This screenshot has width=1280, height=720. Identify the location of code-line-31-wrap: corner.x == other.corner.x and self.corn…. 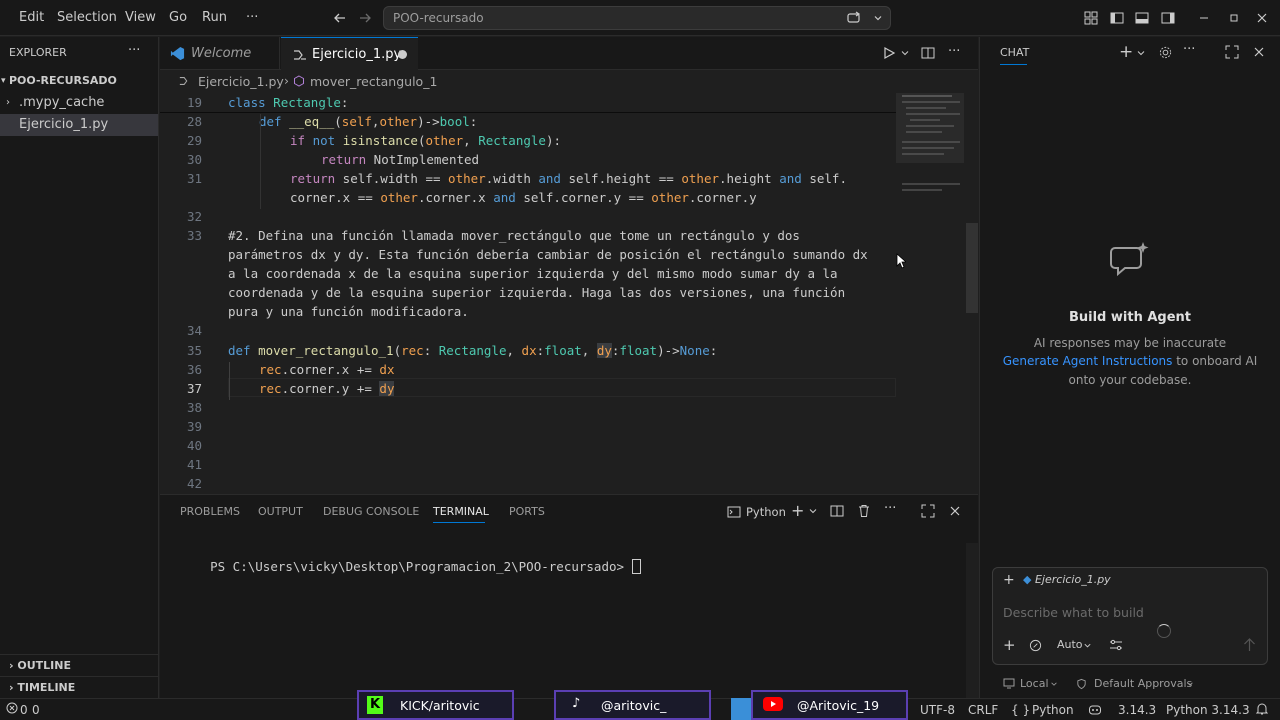
(523, 197).